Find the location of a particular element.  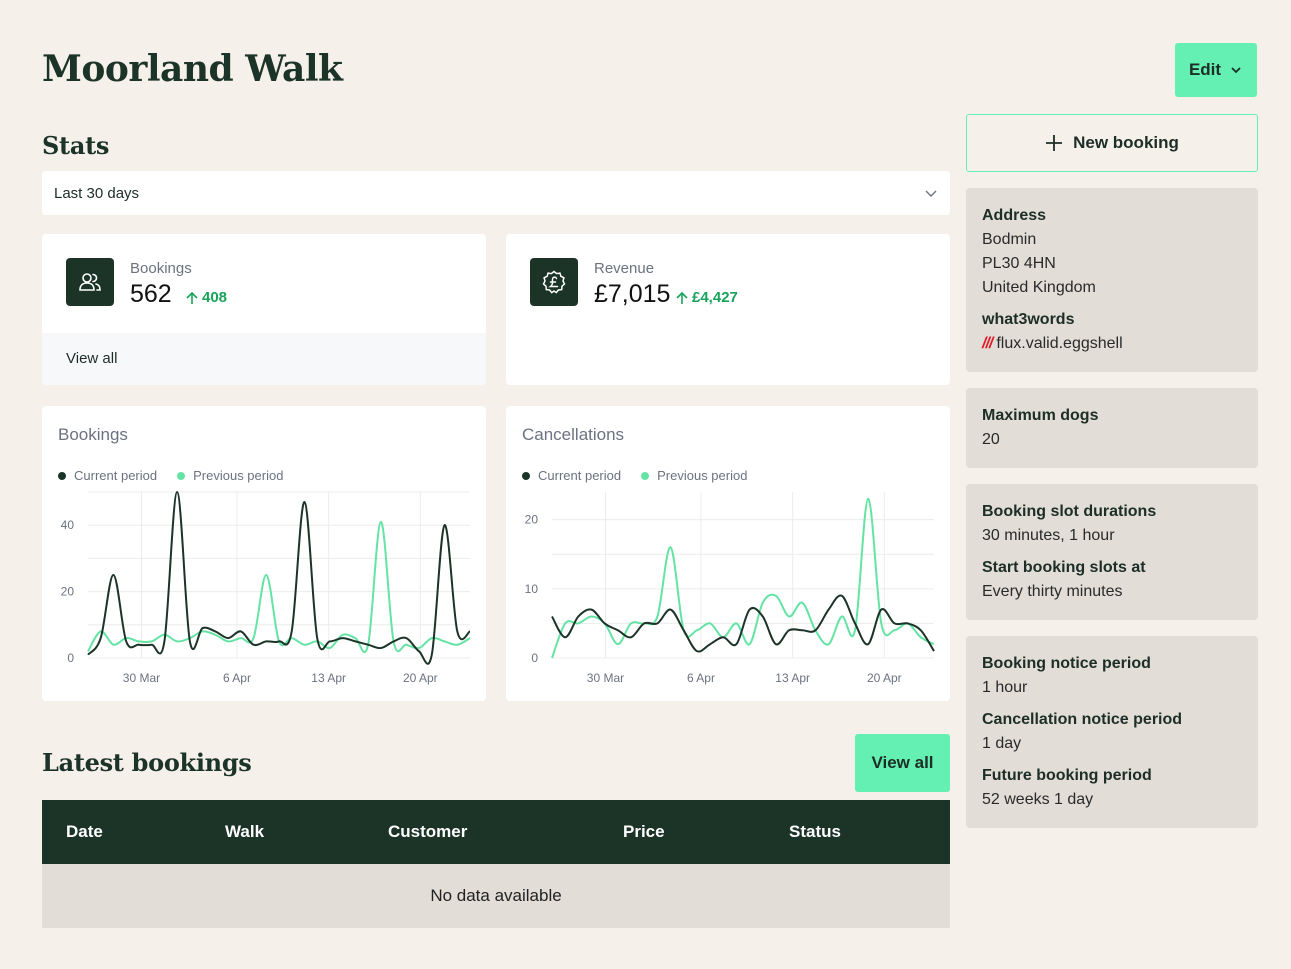

bookings-stat-delta: 408 is located at coordinates (205, 297).